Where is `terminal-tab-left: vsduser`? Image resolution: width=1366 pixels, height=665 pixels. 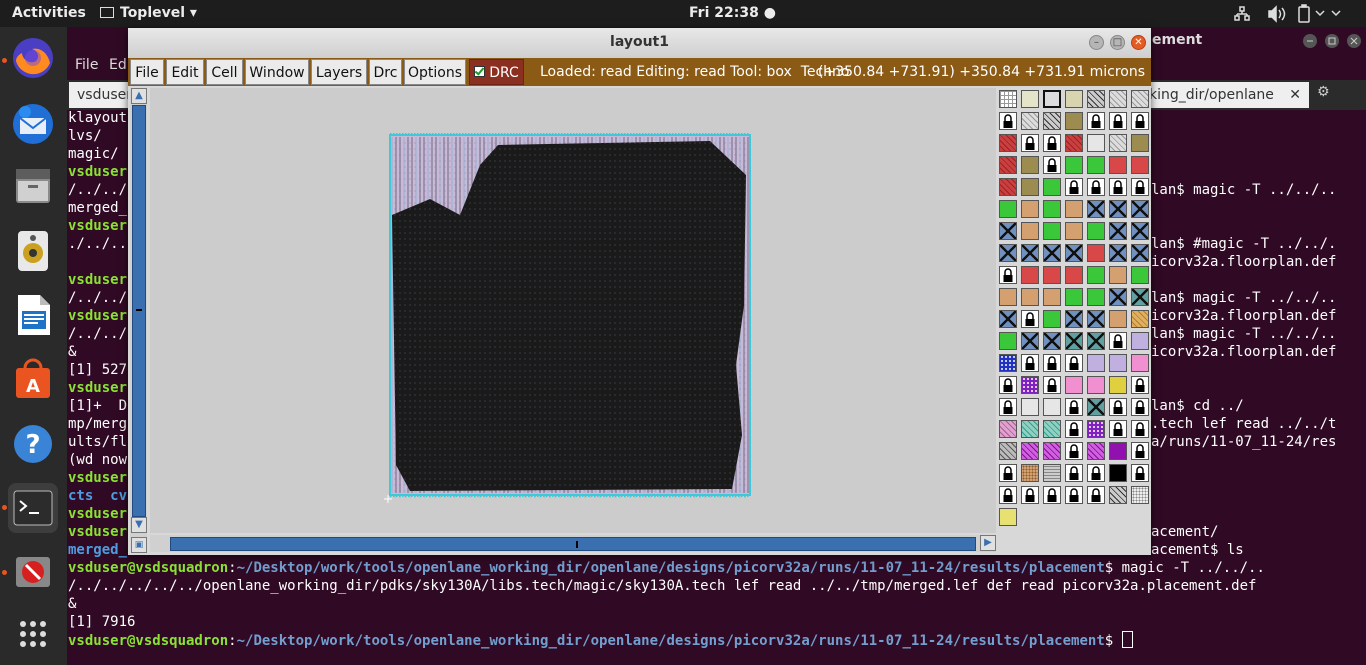
terminal-tab-left: vsduser is located at coordinates (100, 95).